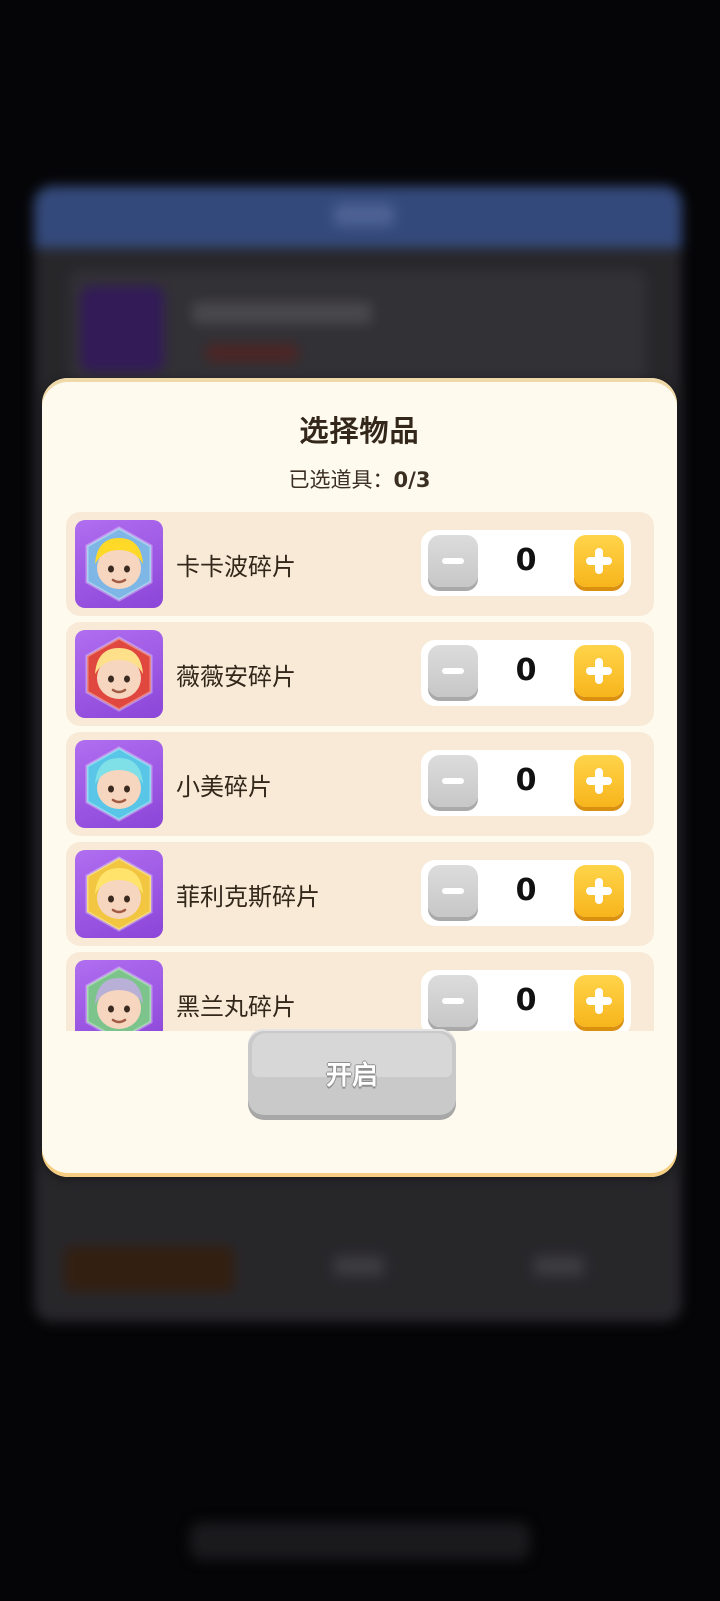 This screenshot has width=720, height=1601. I want to click on item-name: 小美碎片, so click(224, 787).